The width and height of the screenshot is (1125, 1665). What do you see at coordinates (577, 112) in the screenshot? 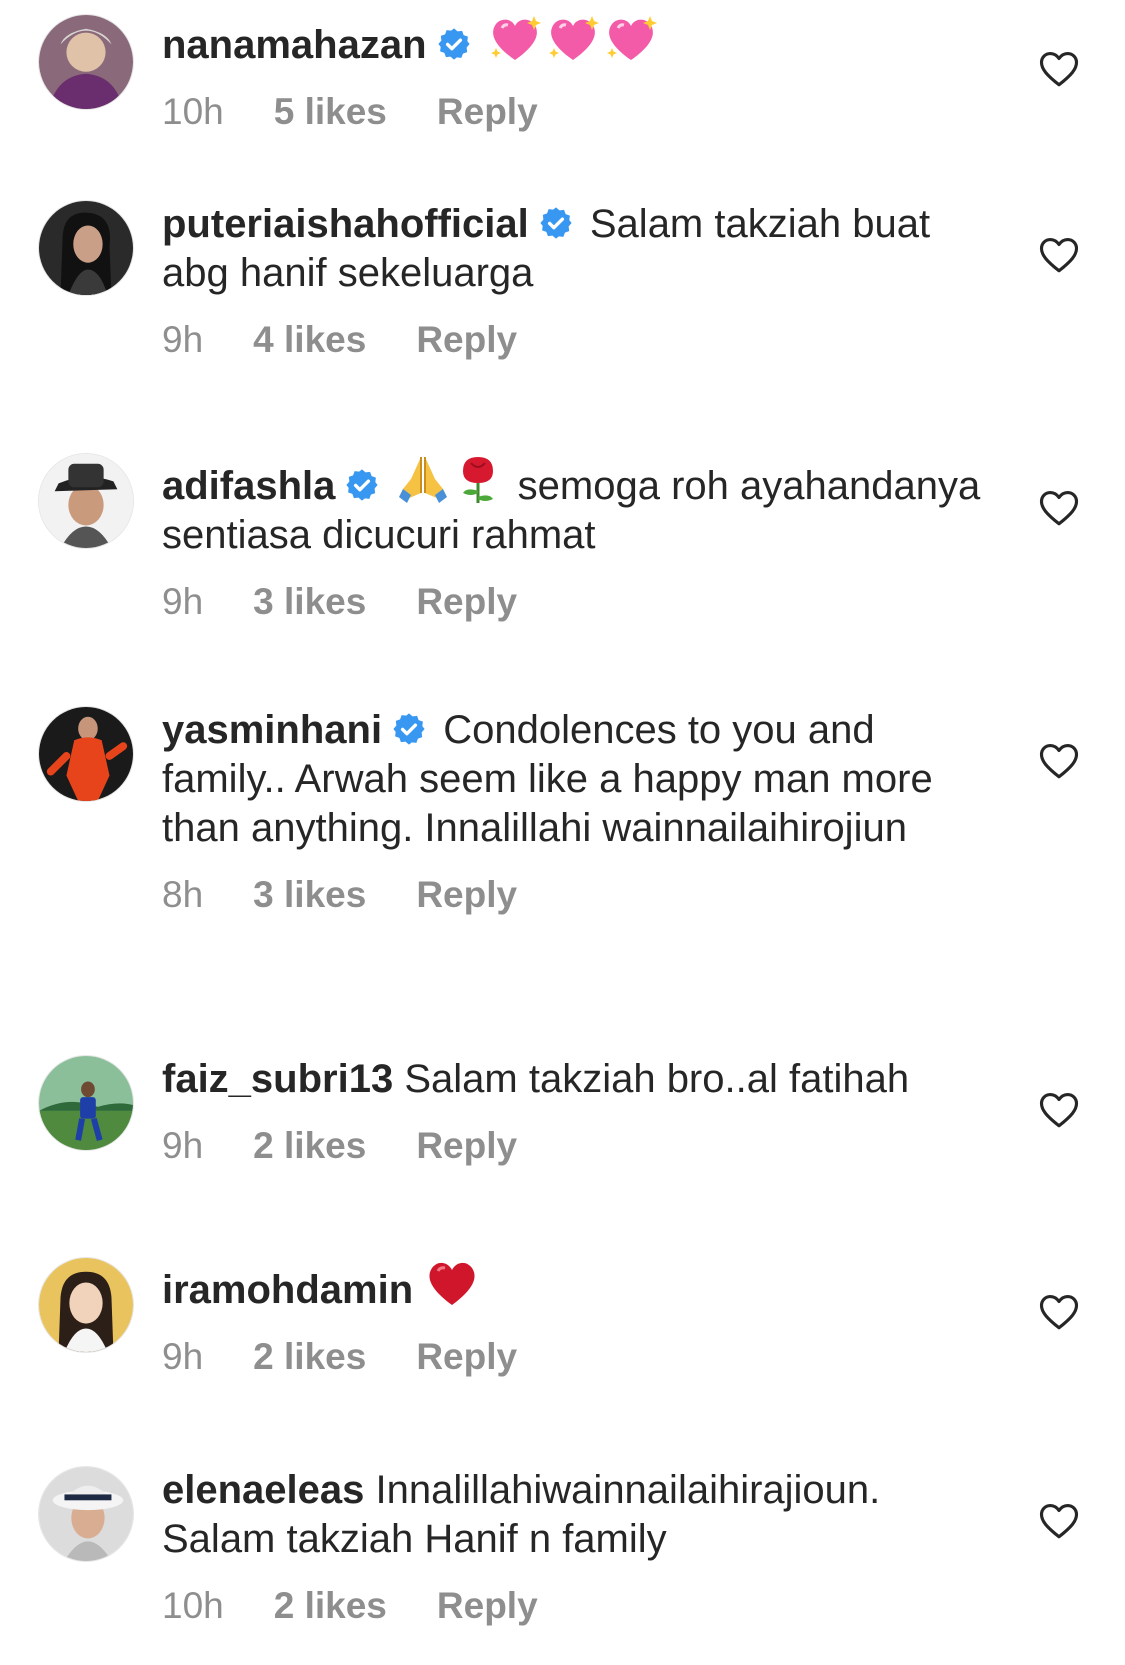
I see `comment-meta: 10h 5 likes Reply` at bounding box center [577, 112].